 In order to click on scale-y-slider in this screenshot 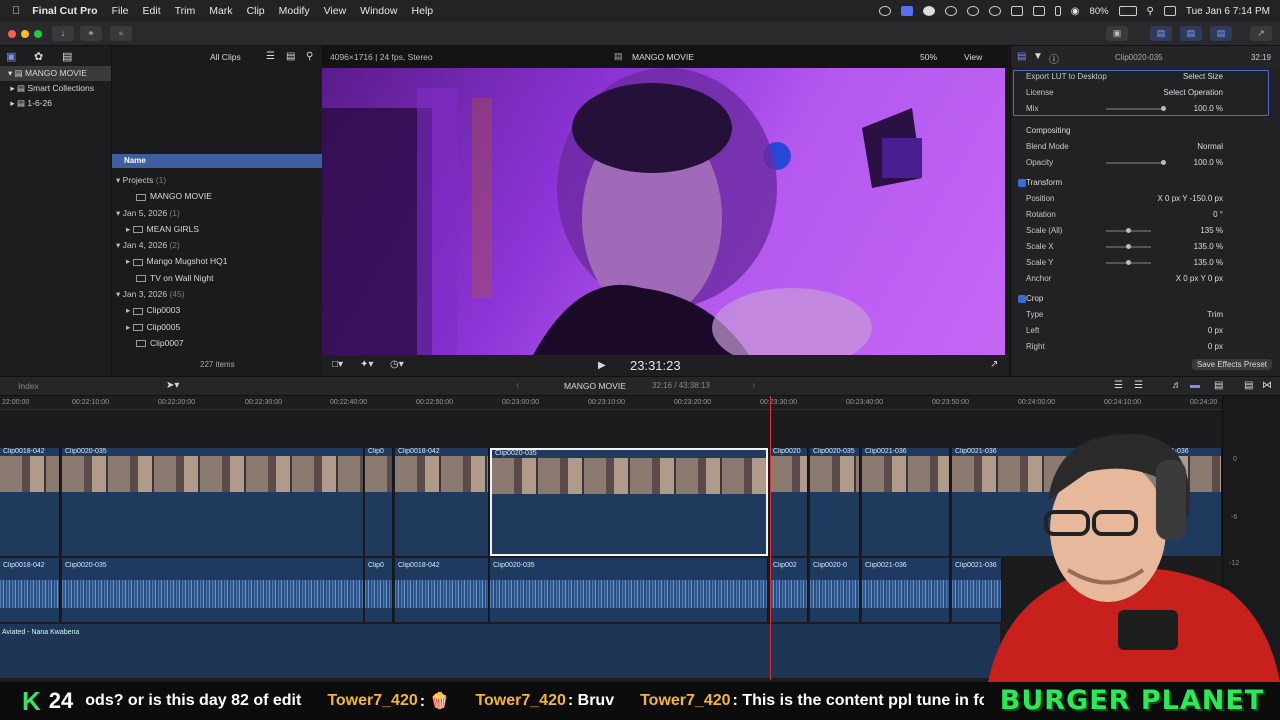, I will do `click(1128, 262)`.